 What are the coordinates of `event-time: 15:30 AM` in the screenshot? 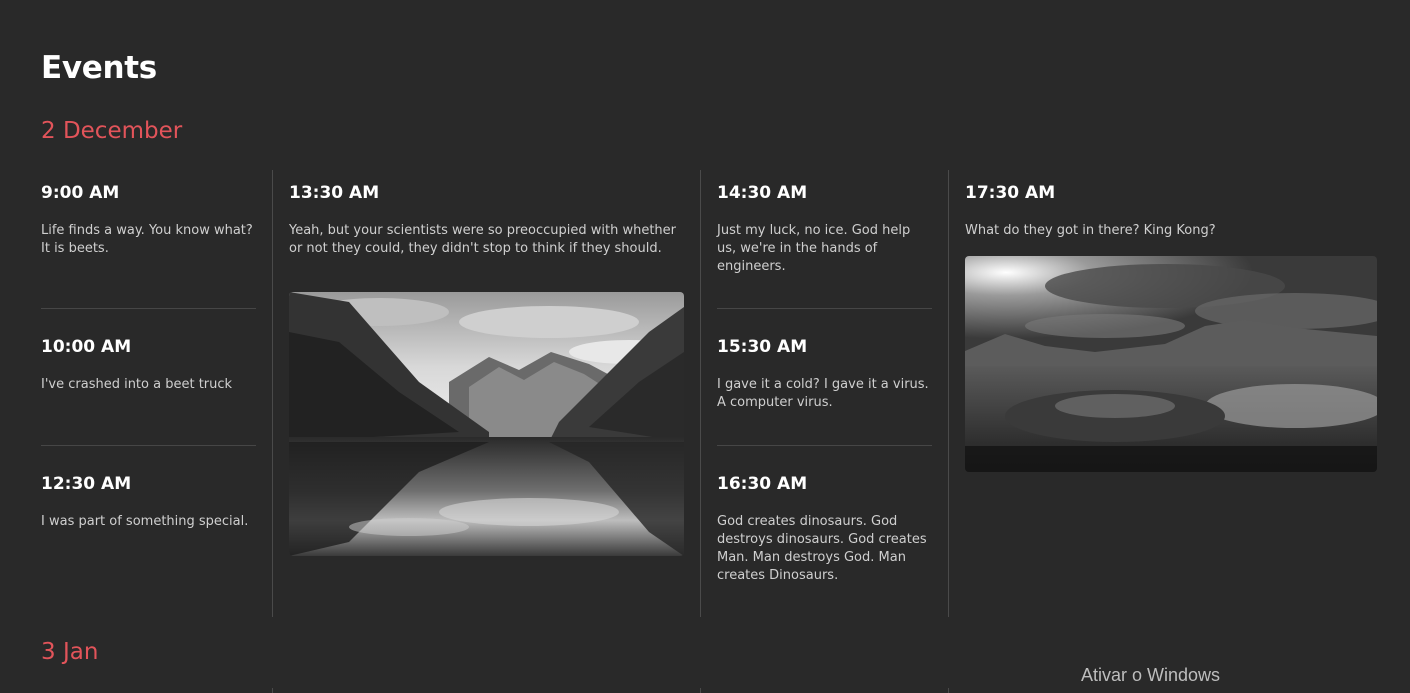 It's located at (762, 347).